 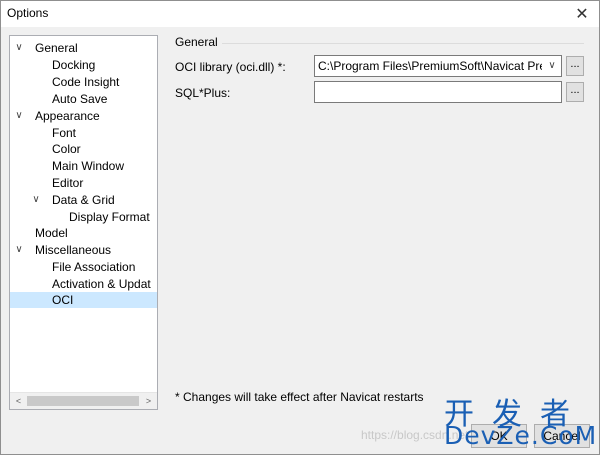 I want to click on tree-item-docking: Docking, so click(x=83, y=65).